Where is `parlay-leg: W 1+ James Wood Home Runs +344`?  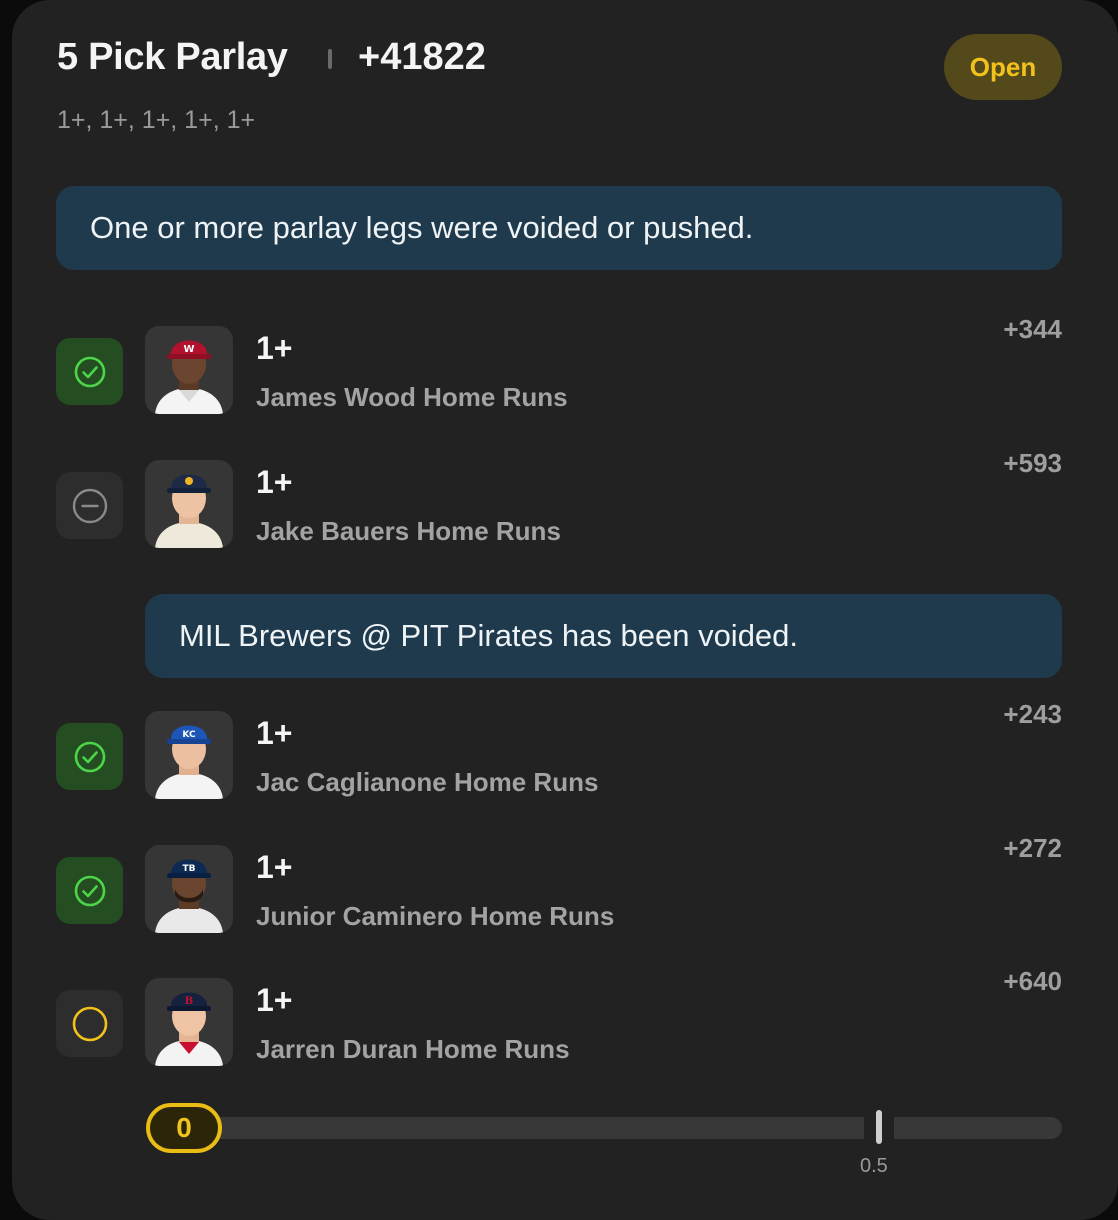 parlay-leg: W 1+ James Wood Home Runs +344 is located at coordinates (565, 365).